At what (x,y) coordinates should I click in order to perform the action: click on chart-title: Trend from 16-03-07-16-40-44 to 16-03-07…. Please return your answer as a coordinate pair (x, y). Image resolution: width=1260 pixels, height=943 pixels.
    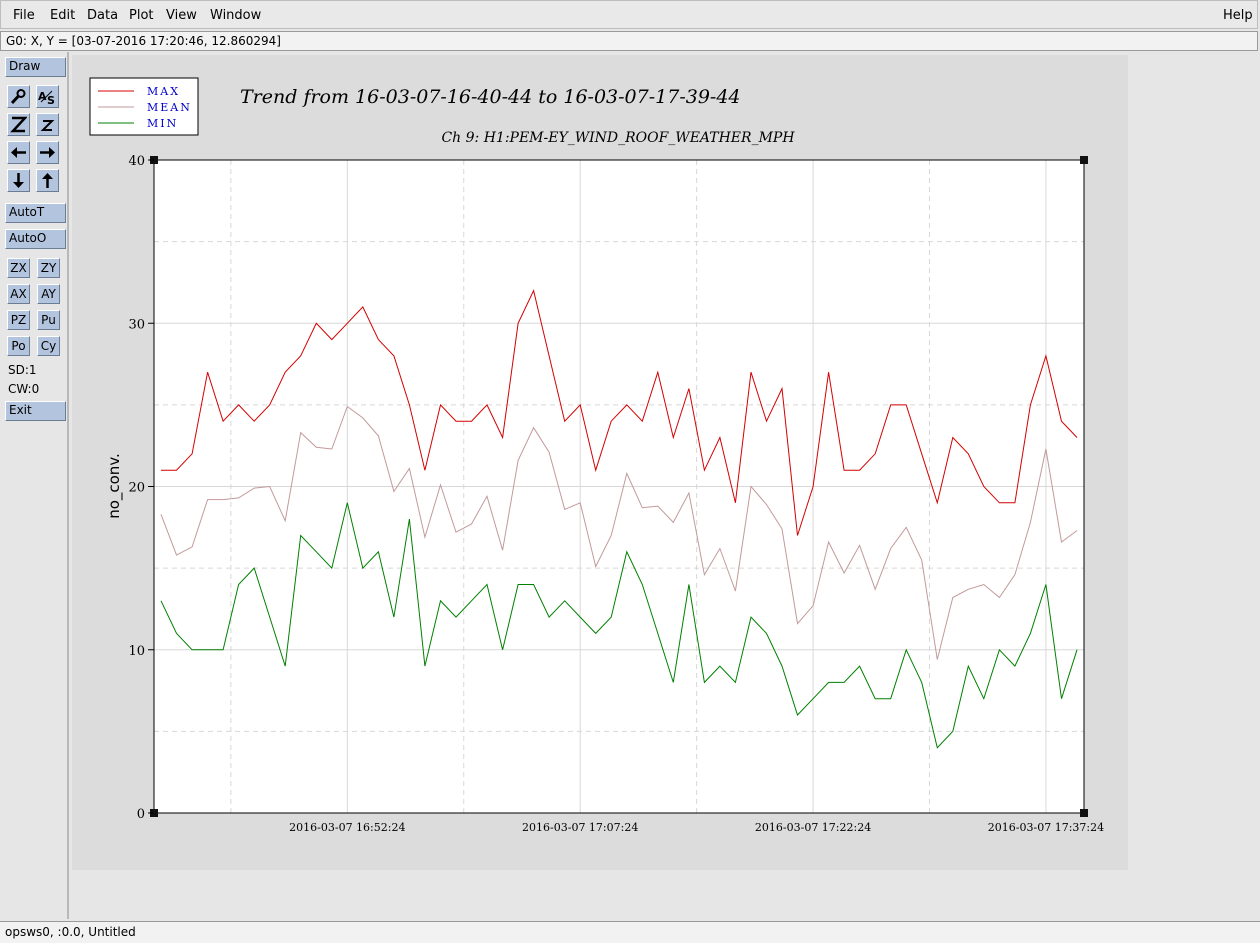
    Looking at the image, I should click on (490, 97).